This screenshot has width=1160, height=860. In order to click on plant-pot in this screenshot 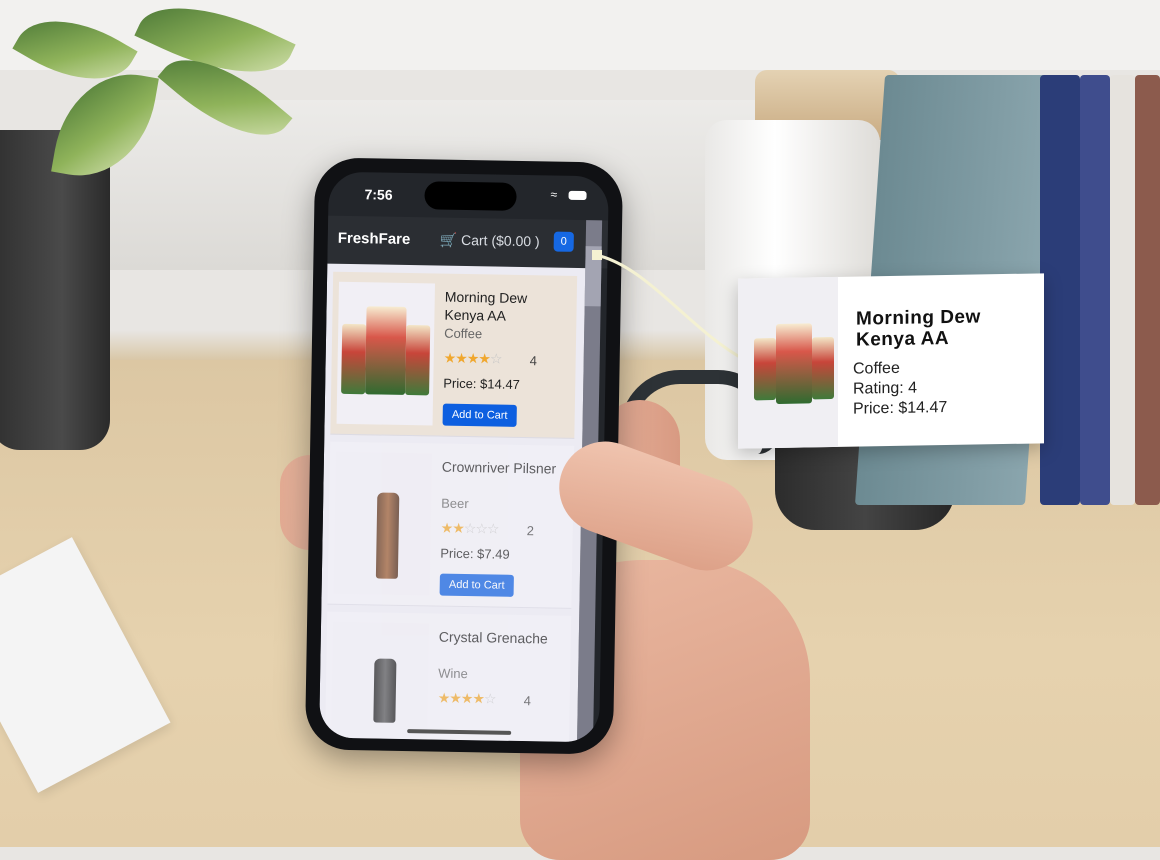, I will do `click(55, 290)`.